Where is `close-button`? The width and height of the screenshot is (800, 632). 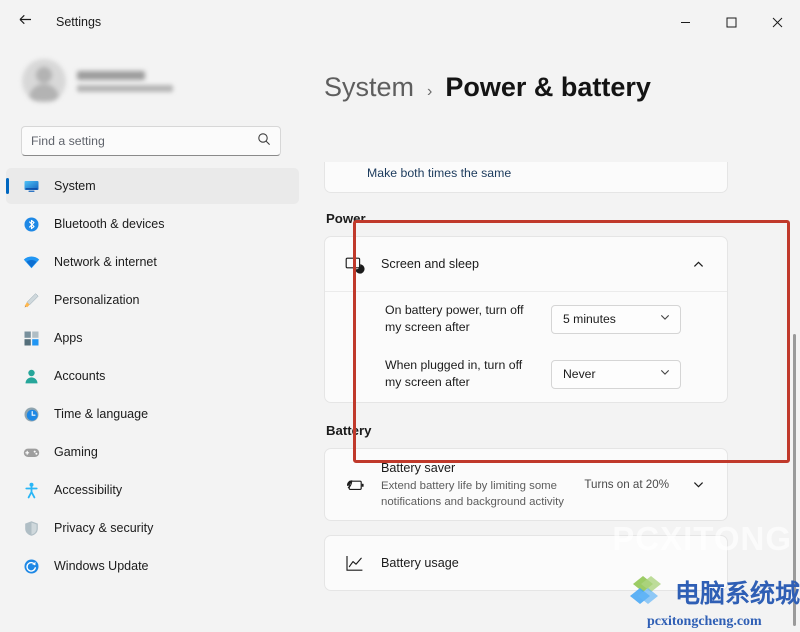
close-button is located at coordinates (777, 22).